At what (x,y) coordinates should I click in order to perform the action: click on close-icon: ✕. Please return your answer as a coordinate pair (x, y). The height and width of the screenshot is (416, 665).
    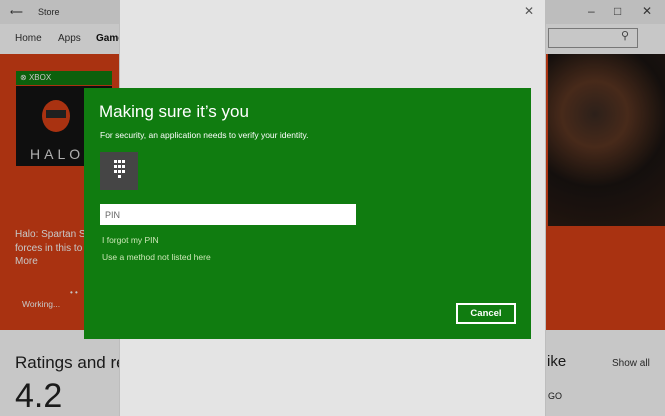
    Looking at the image, I should click on (529, 11).